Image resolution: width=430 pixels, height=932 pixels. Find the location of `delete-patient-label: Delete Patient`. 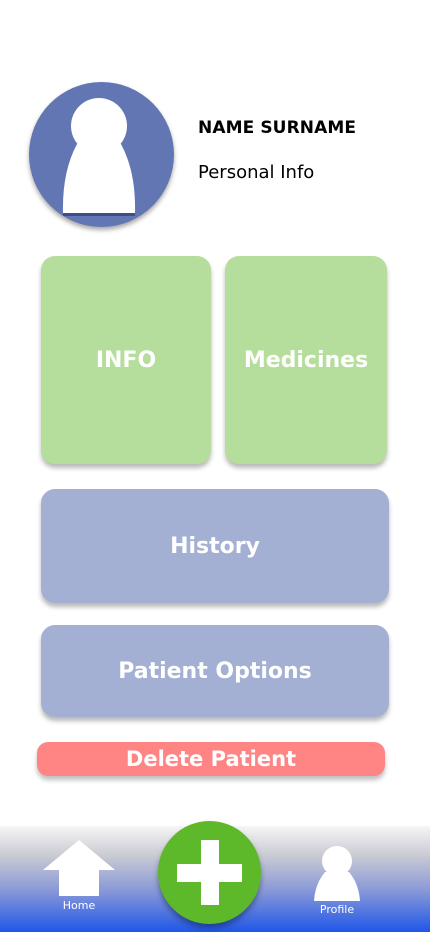

delete-patient-label: Delete Patient is located at coordinates (211, 759).